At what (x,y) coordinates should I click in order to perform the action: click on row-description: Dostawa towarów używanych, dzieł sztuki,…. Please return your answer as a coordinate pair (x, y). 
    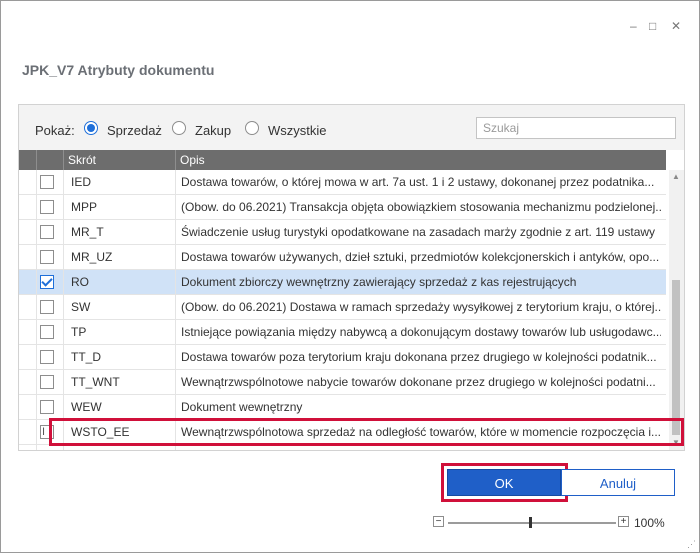
    Looking at the image, I should click on (420, 257).